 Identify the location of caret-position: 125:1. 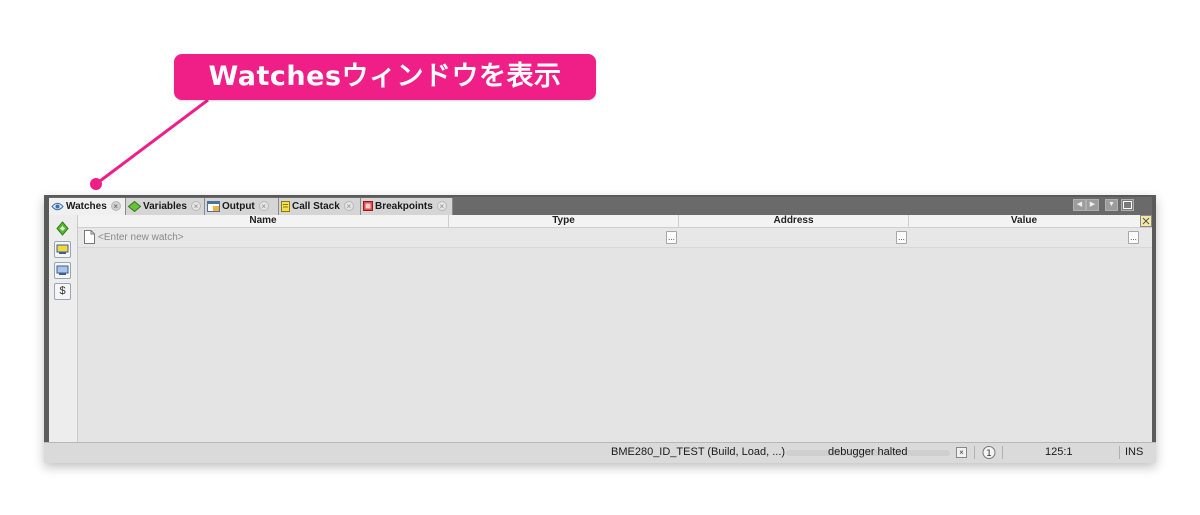
(1059, 452).